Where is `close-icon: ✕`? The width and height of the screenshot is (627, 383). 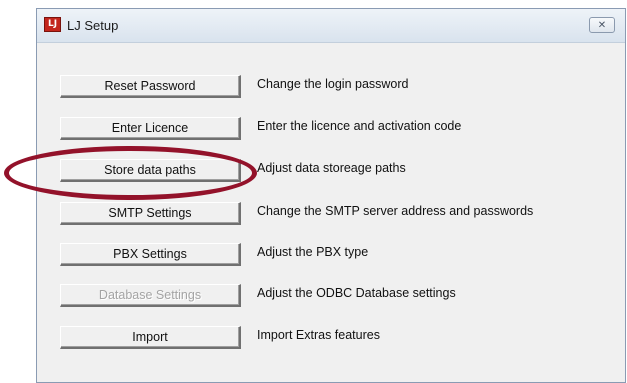 close-icon: ✕ is located at coordinates (602, 25).